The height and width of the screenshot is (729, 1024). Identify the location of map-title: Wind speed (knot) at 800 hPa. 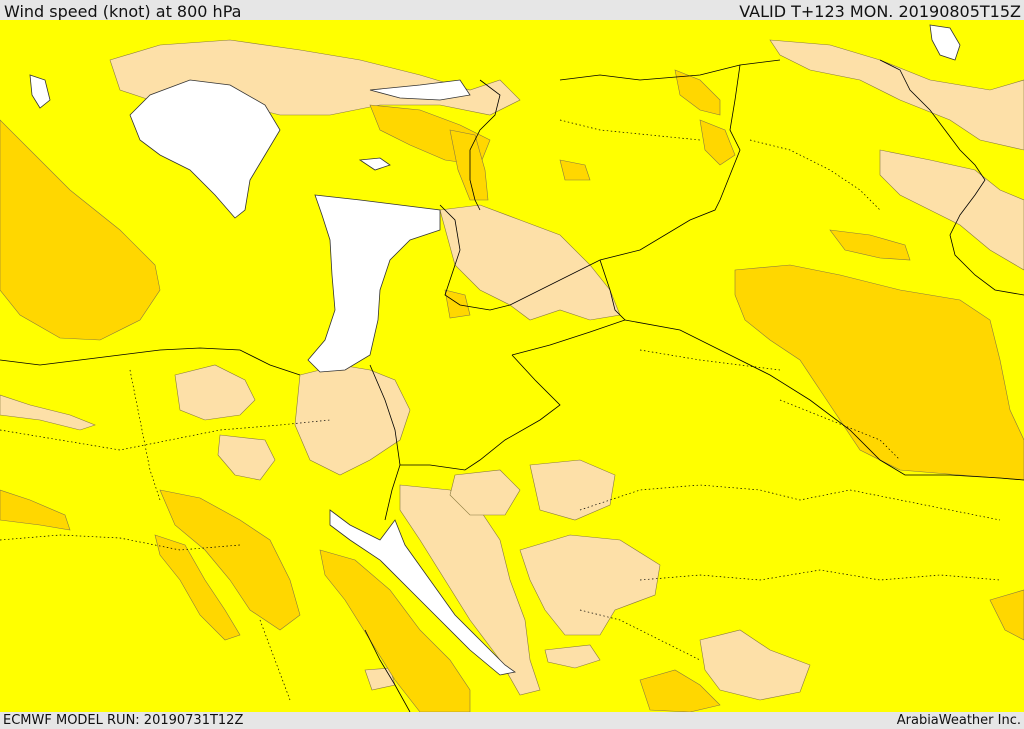
(123, 11).